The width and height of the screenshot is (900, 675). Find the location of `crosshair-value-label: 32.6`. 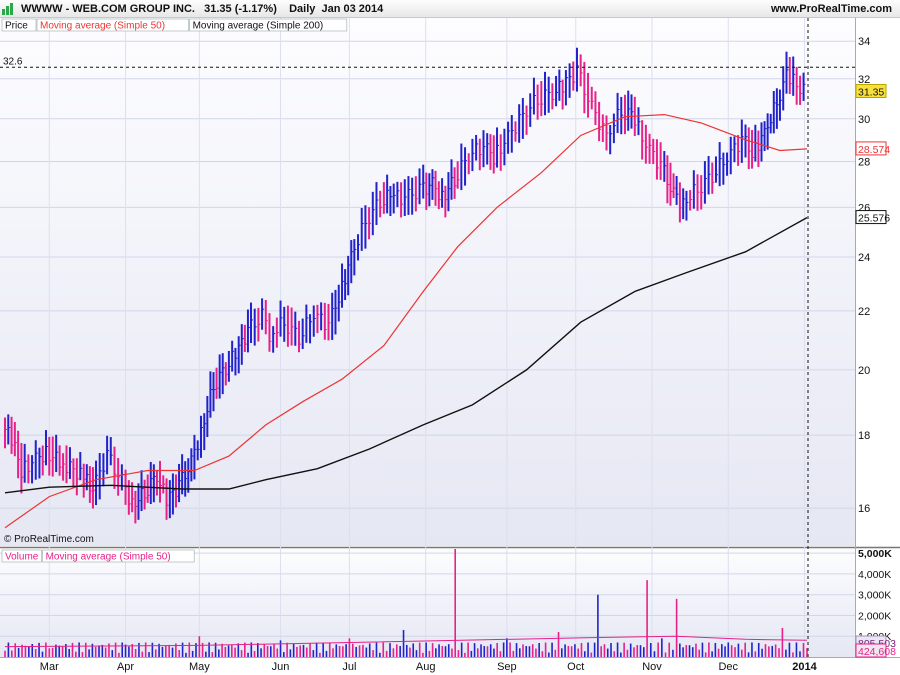

crosshair-value-label: 32.6 is located at coordinates (13, 61).